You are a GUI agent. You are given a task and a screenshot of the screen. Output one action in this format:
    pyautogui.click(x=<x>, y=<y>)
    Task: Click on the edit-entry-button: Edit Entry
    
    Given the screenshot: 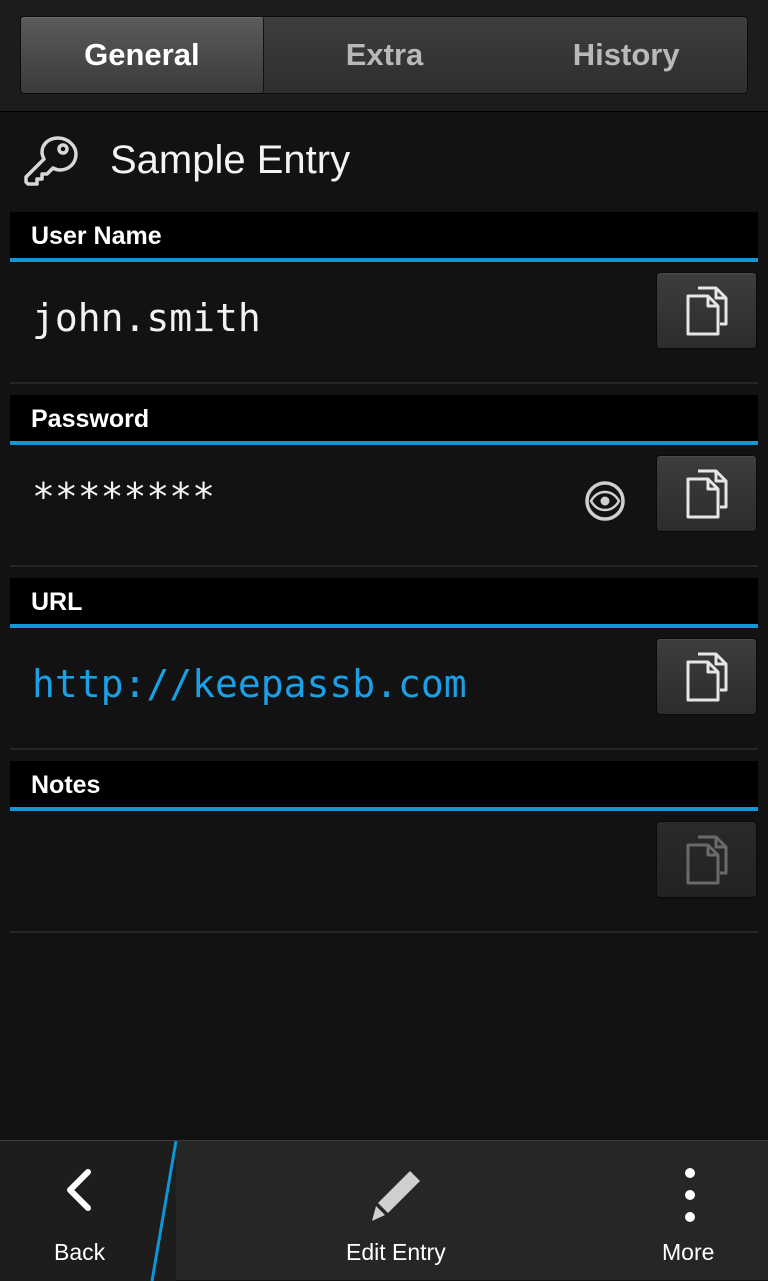 What is the action you would take?
    pyautogui.click(x=395, y=1211)
    